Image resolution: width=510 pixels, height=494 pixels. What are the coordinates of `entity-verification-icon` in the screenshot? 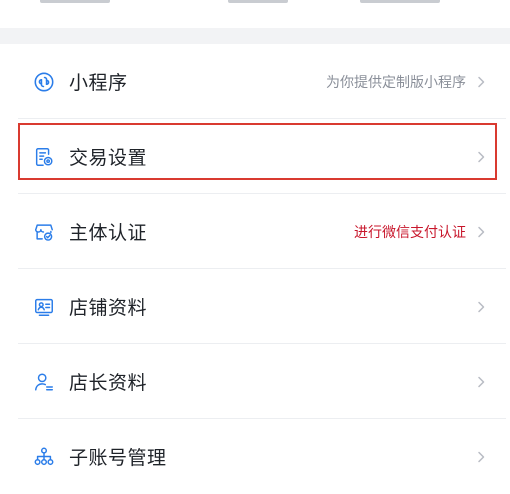 It's located at (44, 232).